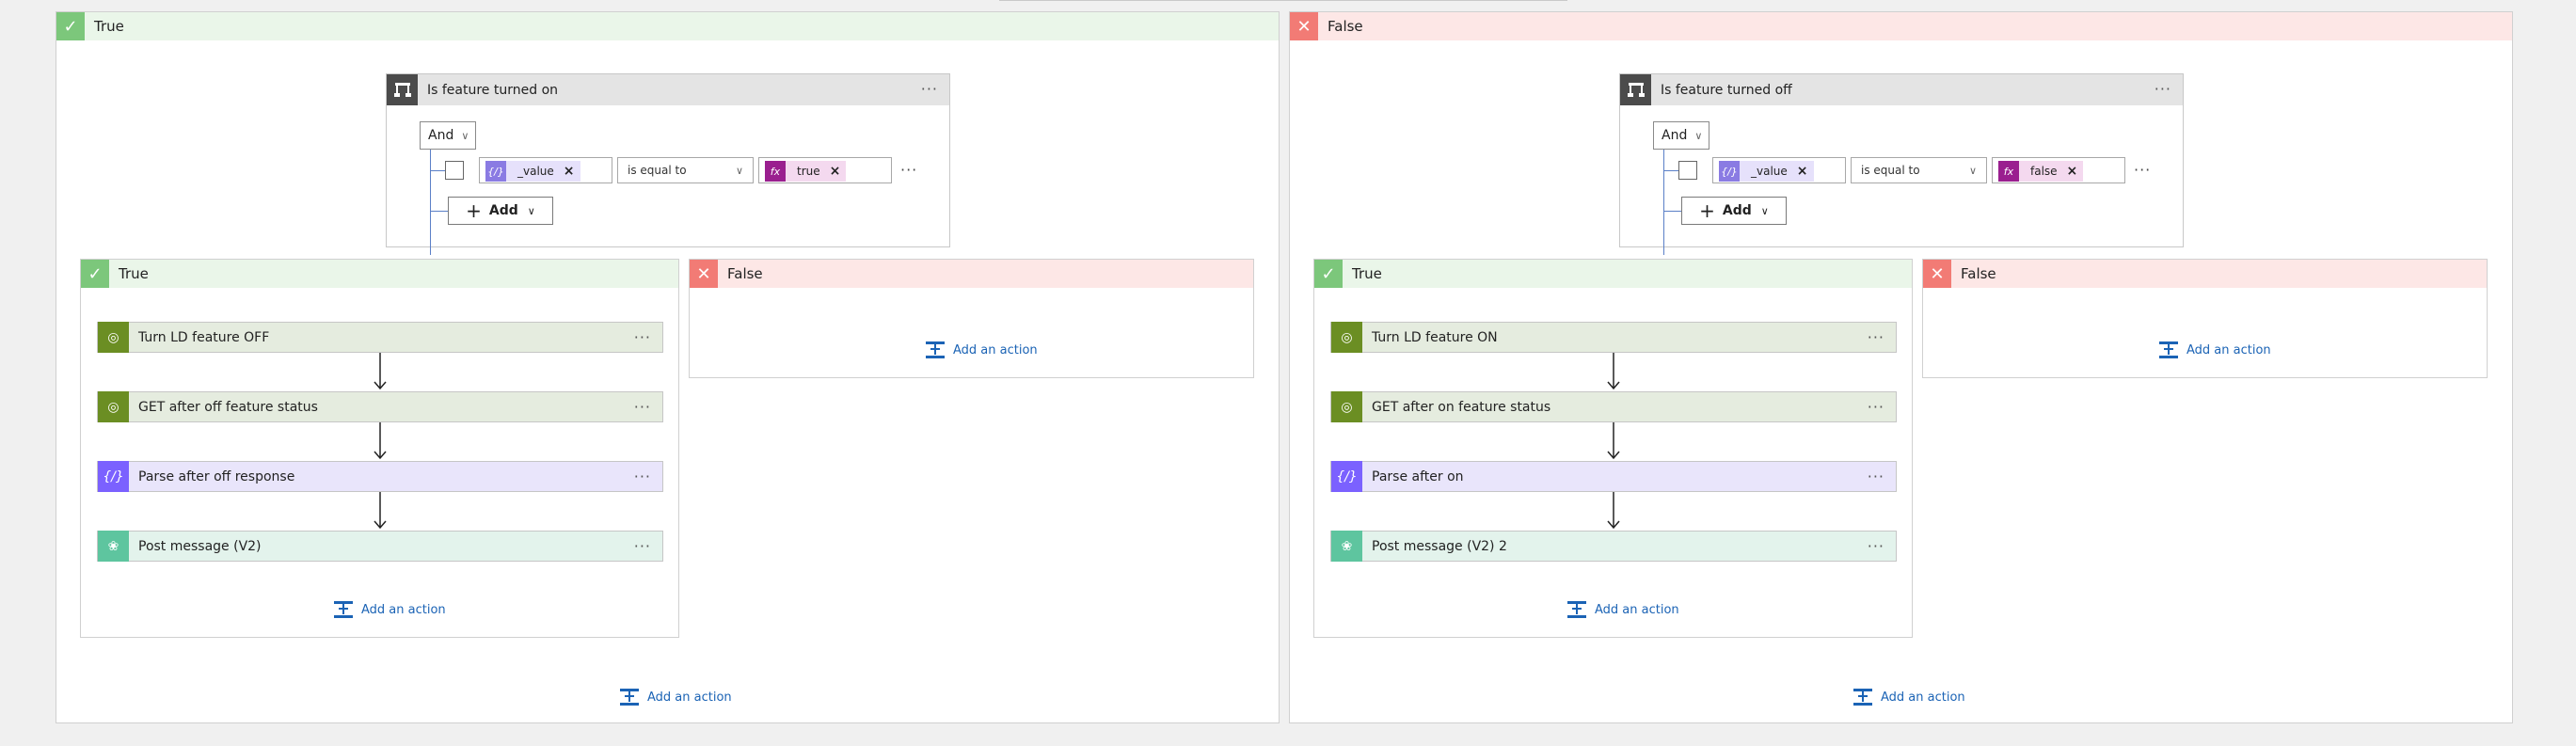  I want to click on expression-token: fx false ×, so click(2041, 171).